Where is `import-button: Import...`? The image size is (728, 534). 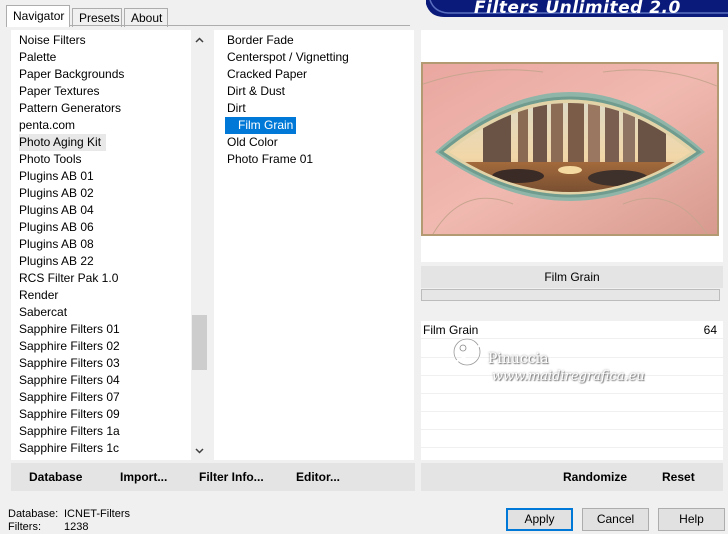
import-button: Import... is located at coordinates (143, 477).